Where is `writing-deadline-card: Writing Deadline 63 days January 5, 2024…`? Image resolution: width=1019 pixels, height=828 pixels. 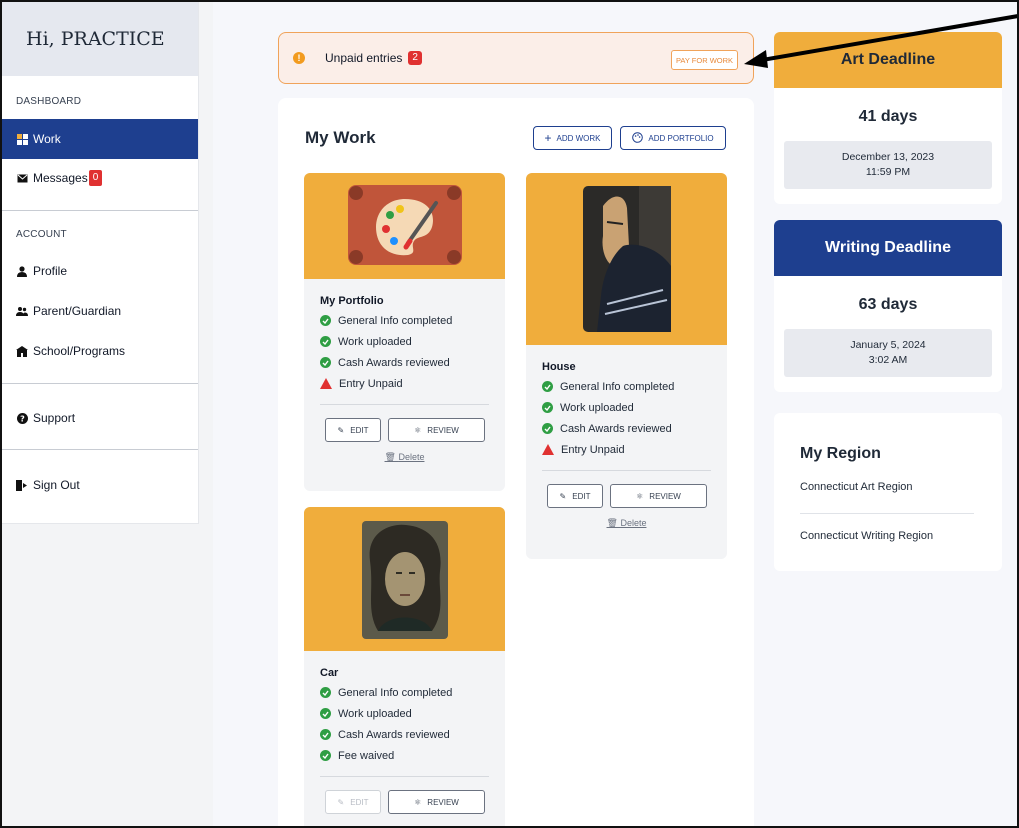 writing-deadline-card: Writing Deadline 63 days January 5, 2024… is located at coordinates (888, 306).